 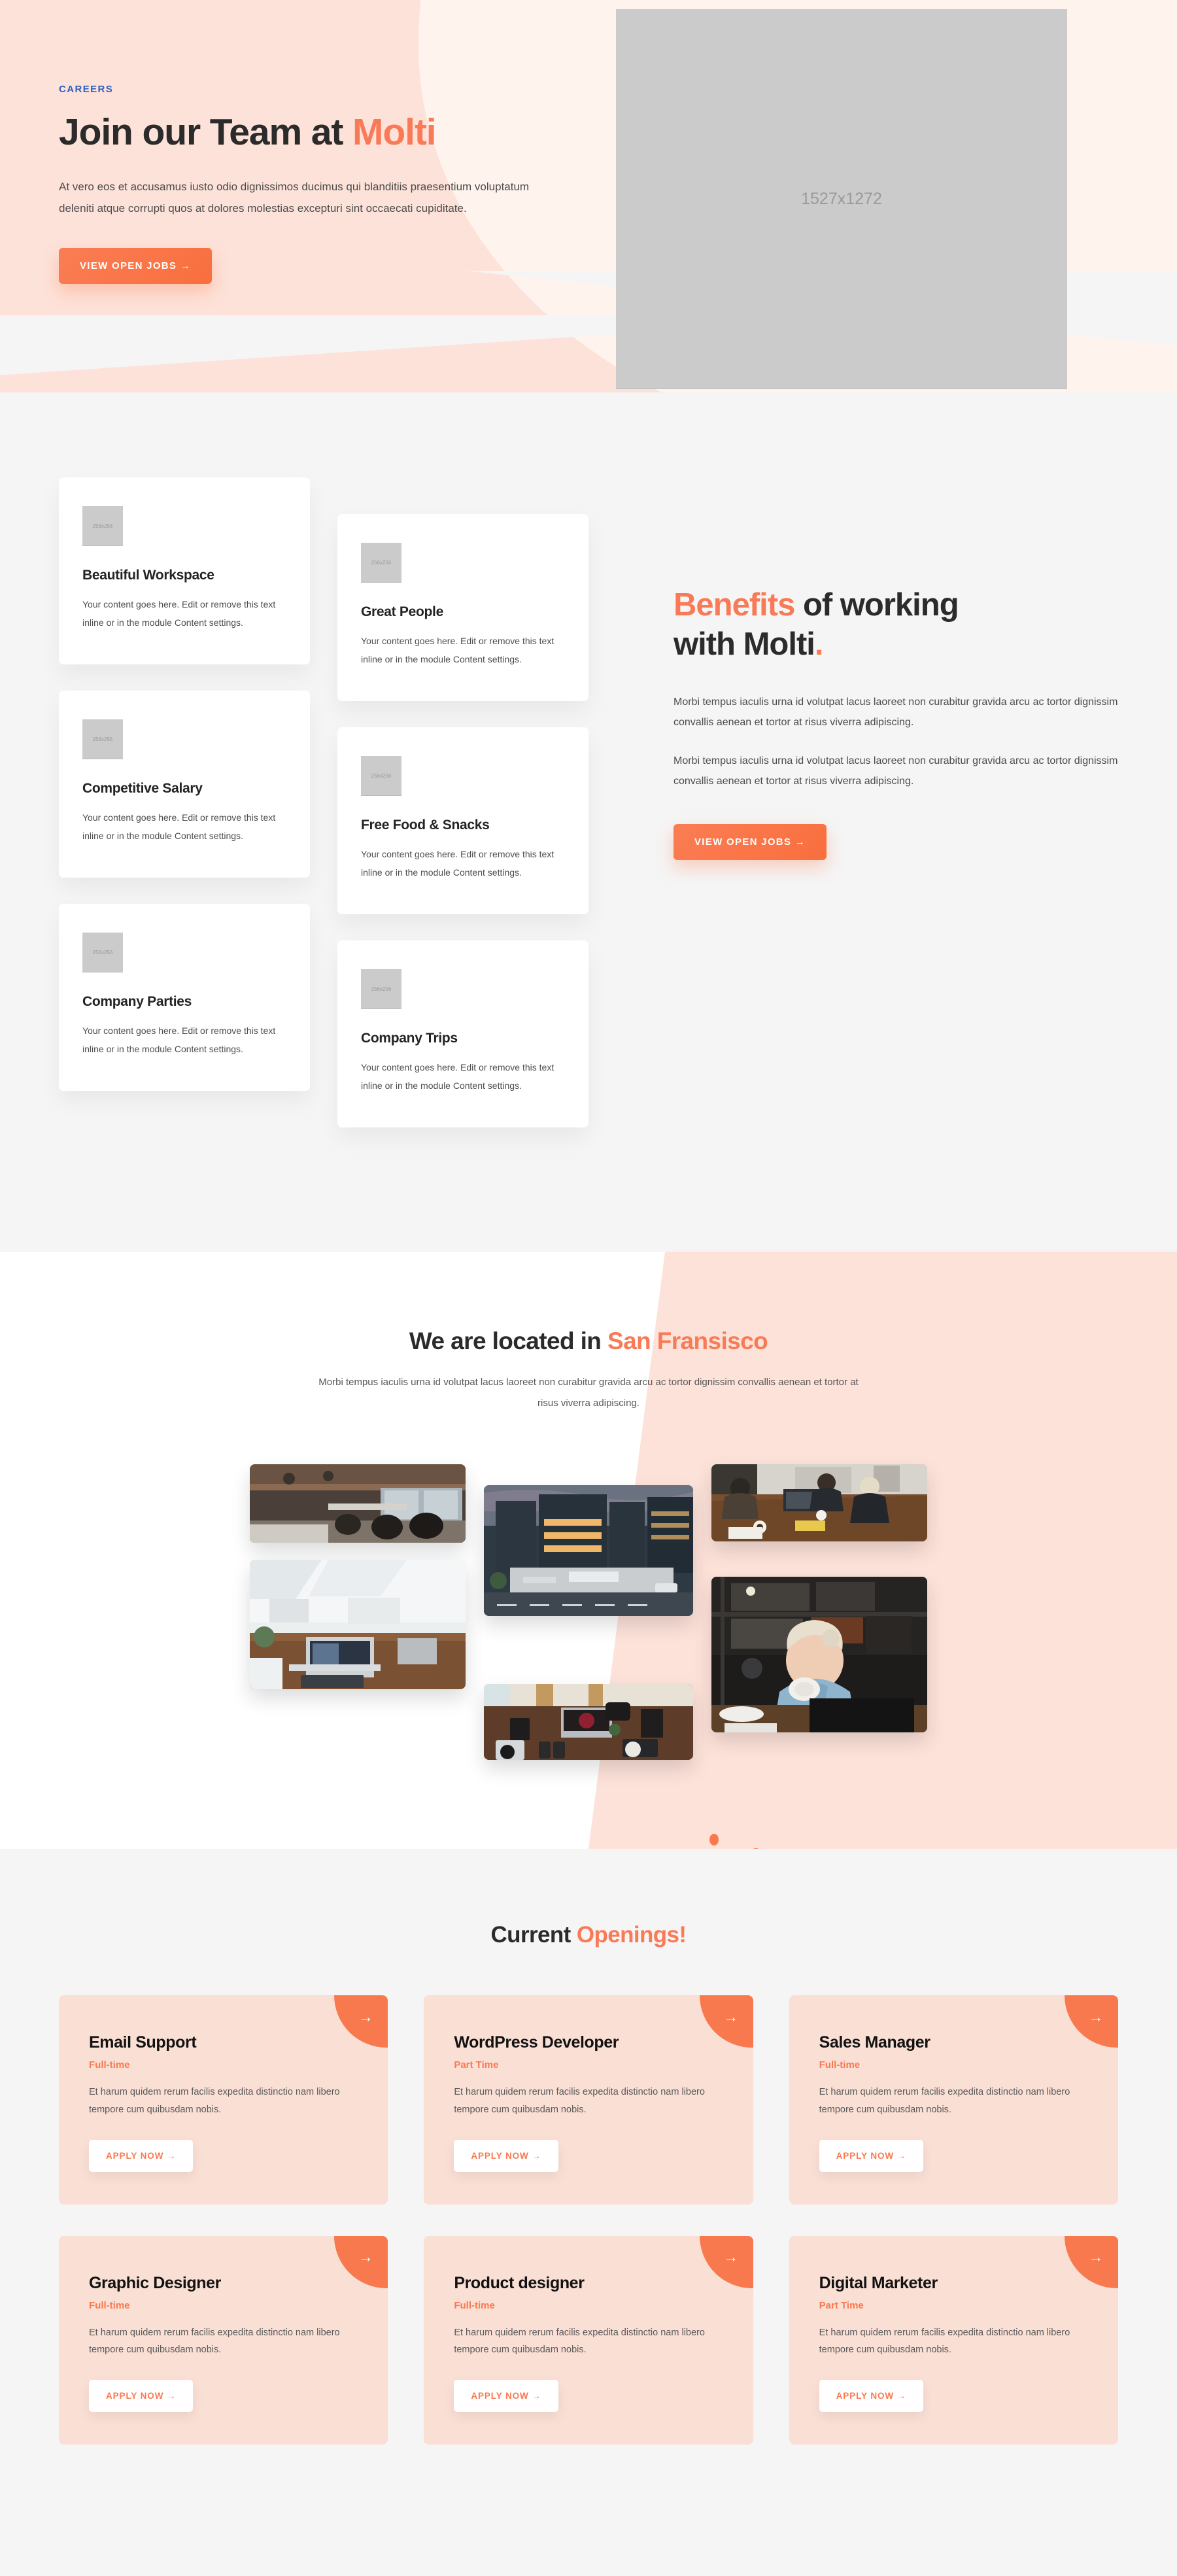 I want to click on benefit-card-title: Competitive Salary, so click(x=142, y=788).